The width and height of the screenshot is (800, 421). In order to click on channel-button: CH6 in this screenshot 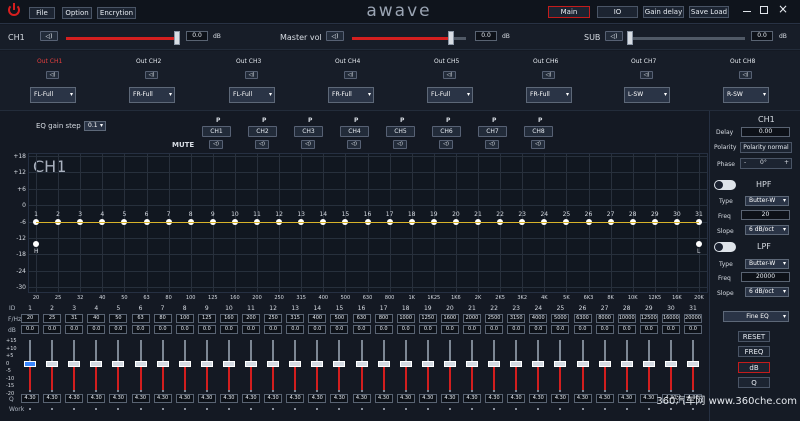, I will do `click(446, 131)`.